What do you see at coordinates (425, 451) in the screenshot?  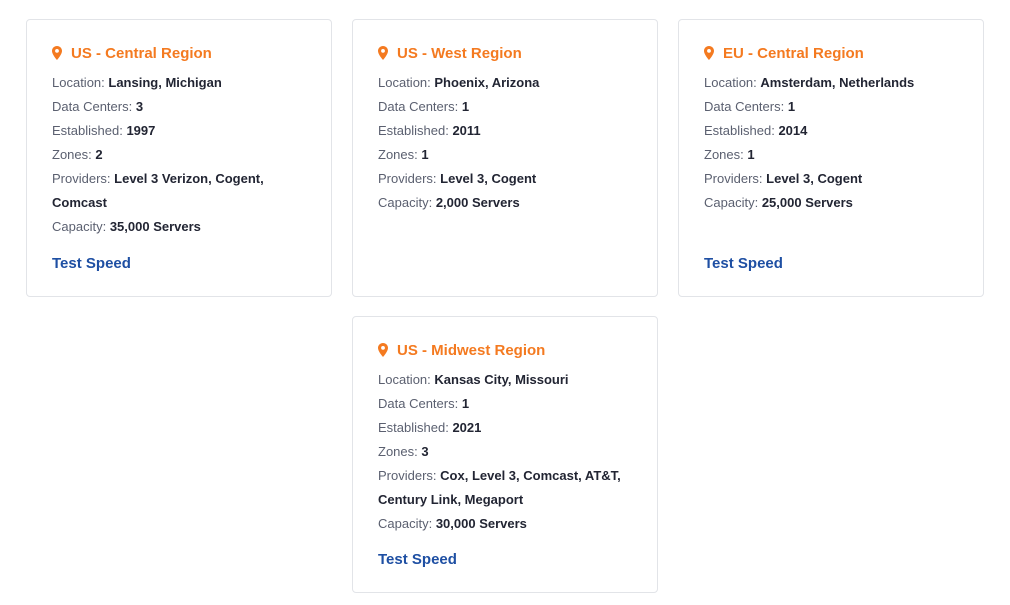 I see `zones-value: 3` at bounding box center [425, 451].